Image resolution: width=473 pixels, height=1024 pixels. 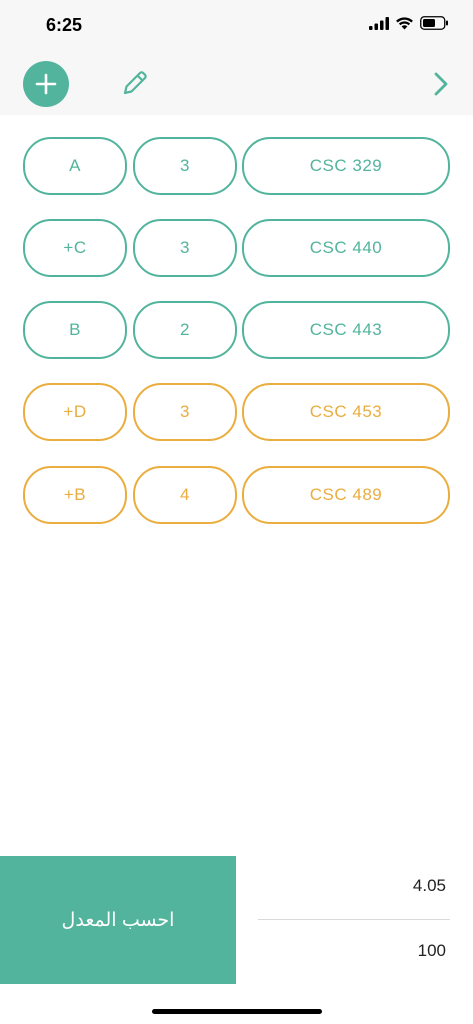 What do you see at coordinates (118, 920) in the screenshot?
I see `calculate-gpa-button: احسب المعدل` at bounding box center [118, 920].